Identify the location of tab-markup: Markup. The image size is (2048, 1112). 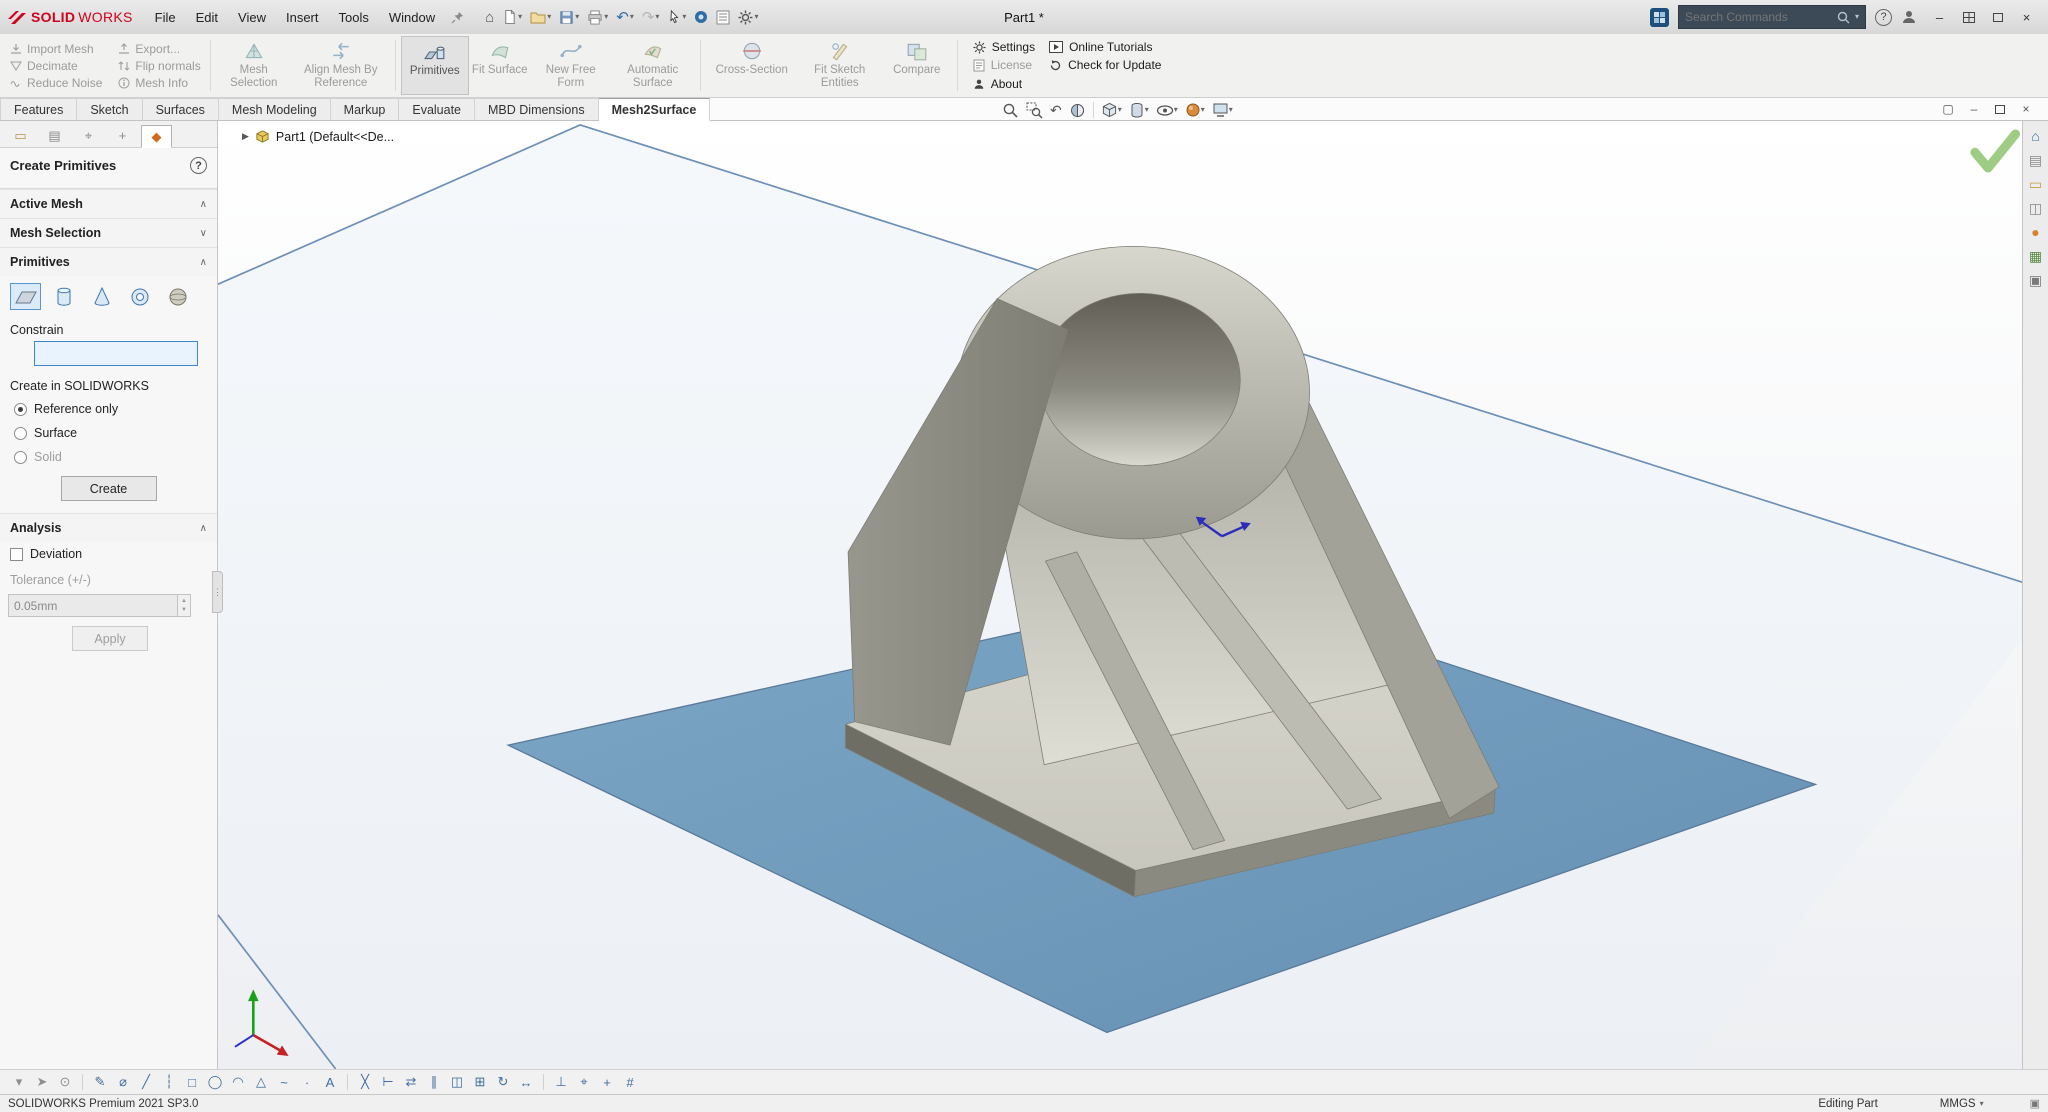
(365, 109).